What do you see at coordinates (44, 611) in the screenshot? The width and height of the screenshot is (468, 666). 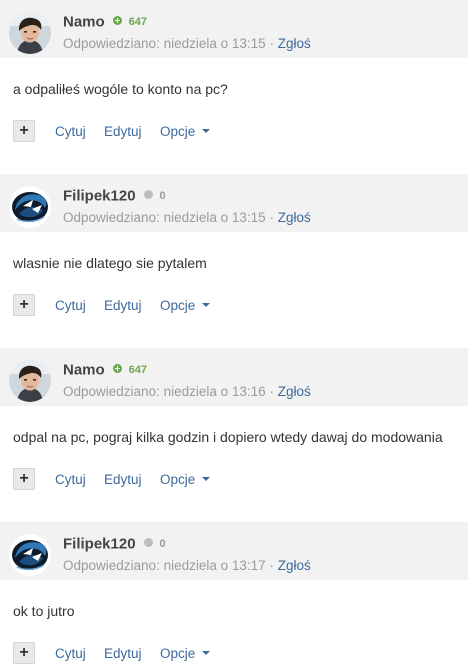 I see `post-body: ok to jutro` at bounding box center [44, 611].